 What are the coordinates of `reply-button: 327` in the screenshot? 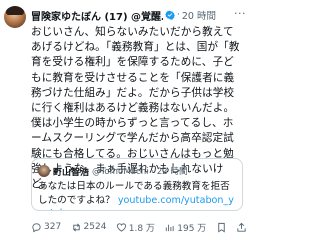 It's located at (46, 227).